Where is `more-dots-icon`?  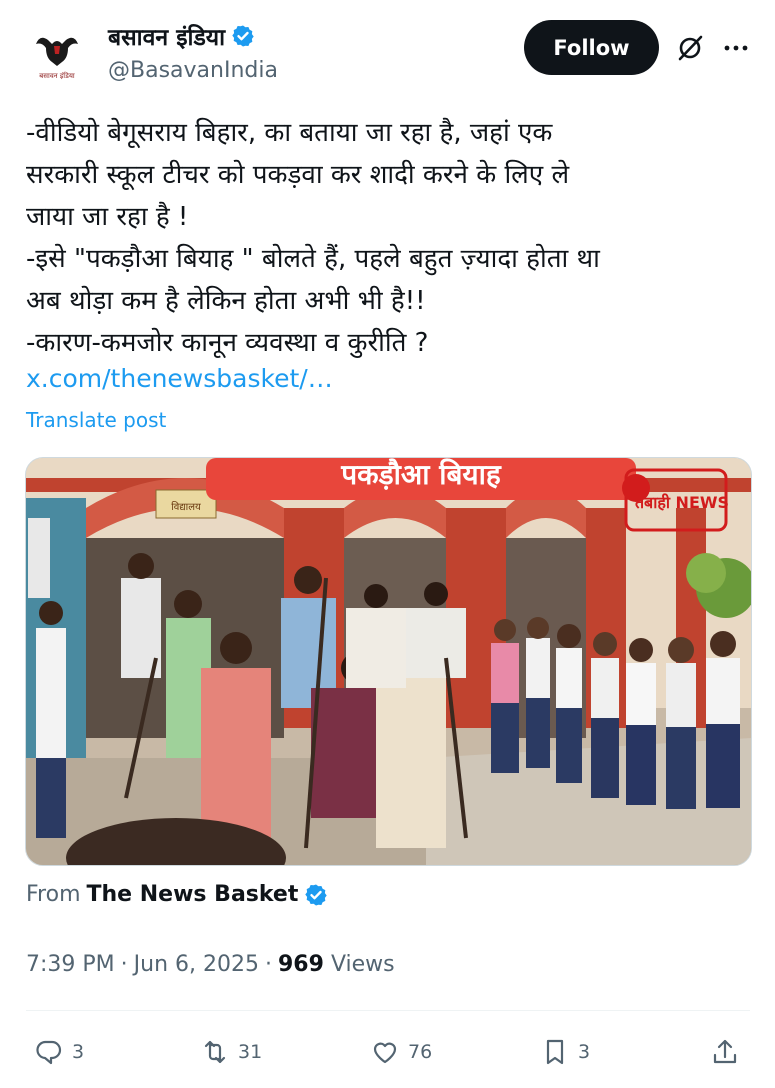 more-dots-icon is located at coordinates (736, 48).